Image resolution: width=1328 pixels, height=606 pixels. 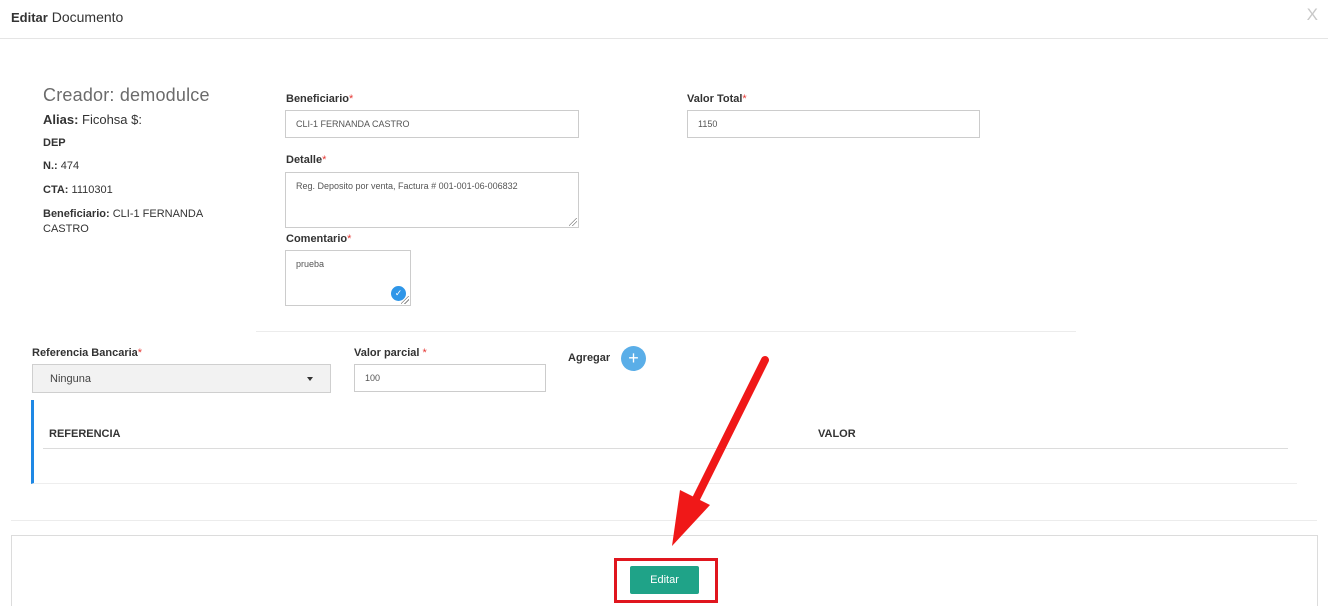 I want to click on valor-total-field: 1150, so click(x=833, y=124).